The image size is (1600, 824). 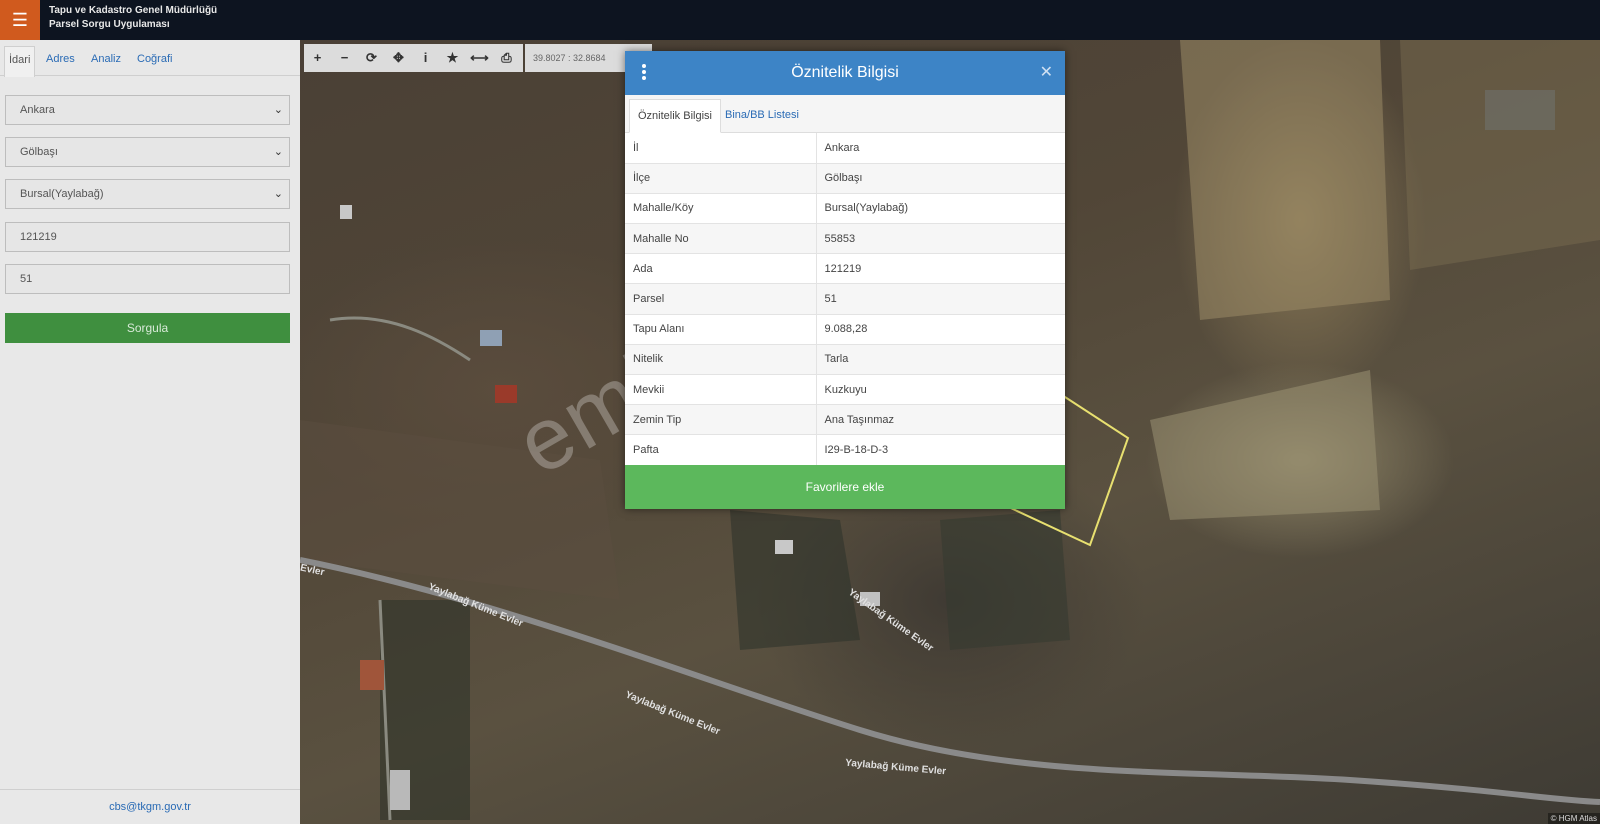 I want to click on hamburger-icon: ☰, so click(x=20, y=19).